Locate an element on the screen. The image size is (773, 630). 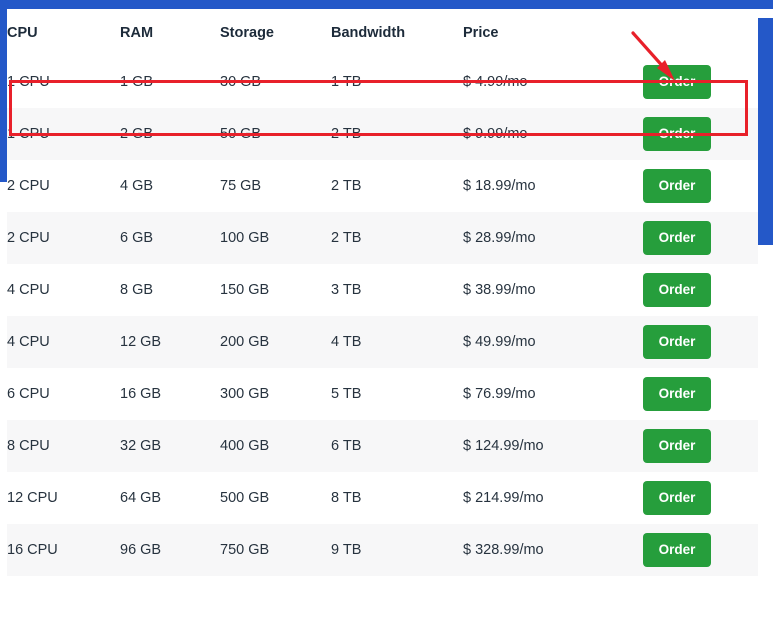
cell-storage: 50 GB is located at coordinates (241, 134).